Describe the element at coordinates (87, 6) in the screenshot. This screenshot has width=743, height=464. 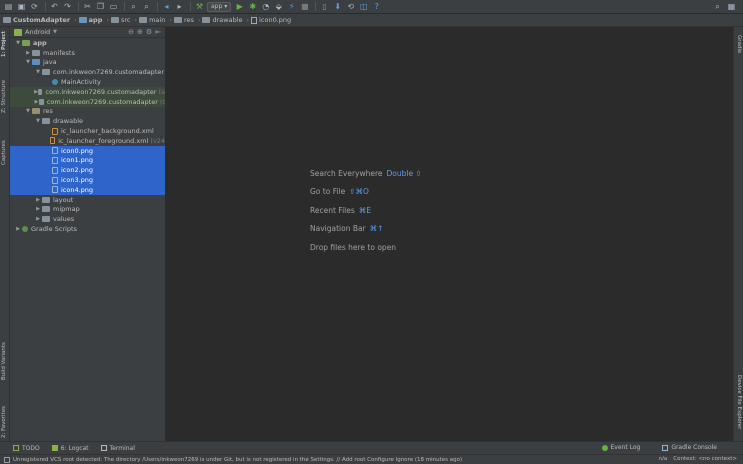
I see `cut-icon: ✂` at that location.